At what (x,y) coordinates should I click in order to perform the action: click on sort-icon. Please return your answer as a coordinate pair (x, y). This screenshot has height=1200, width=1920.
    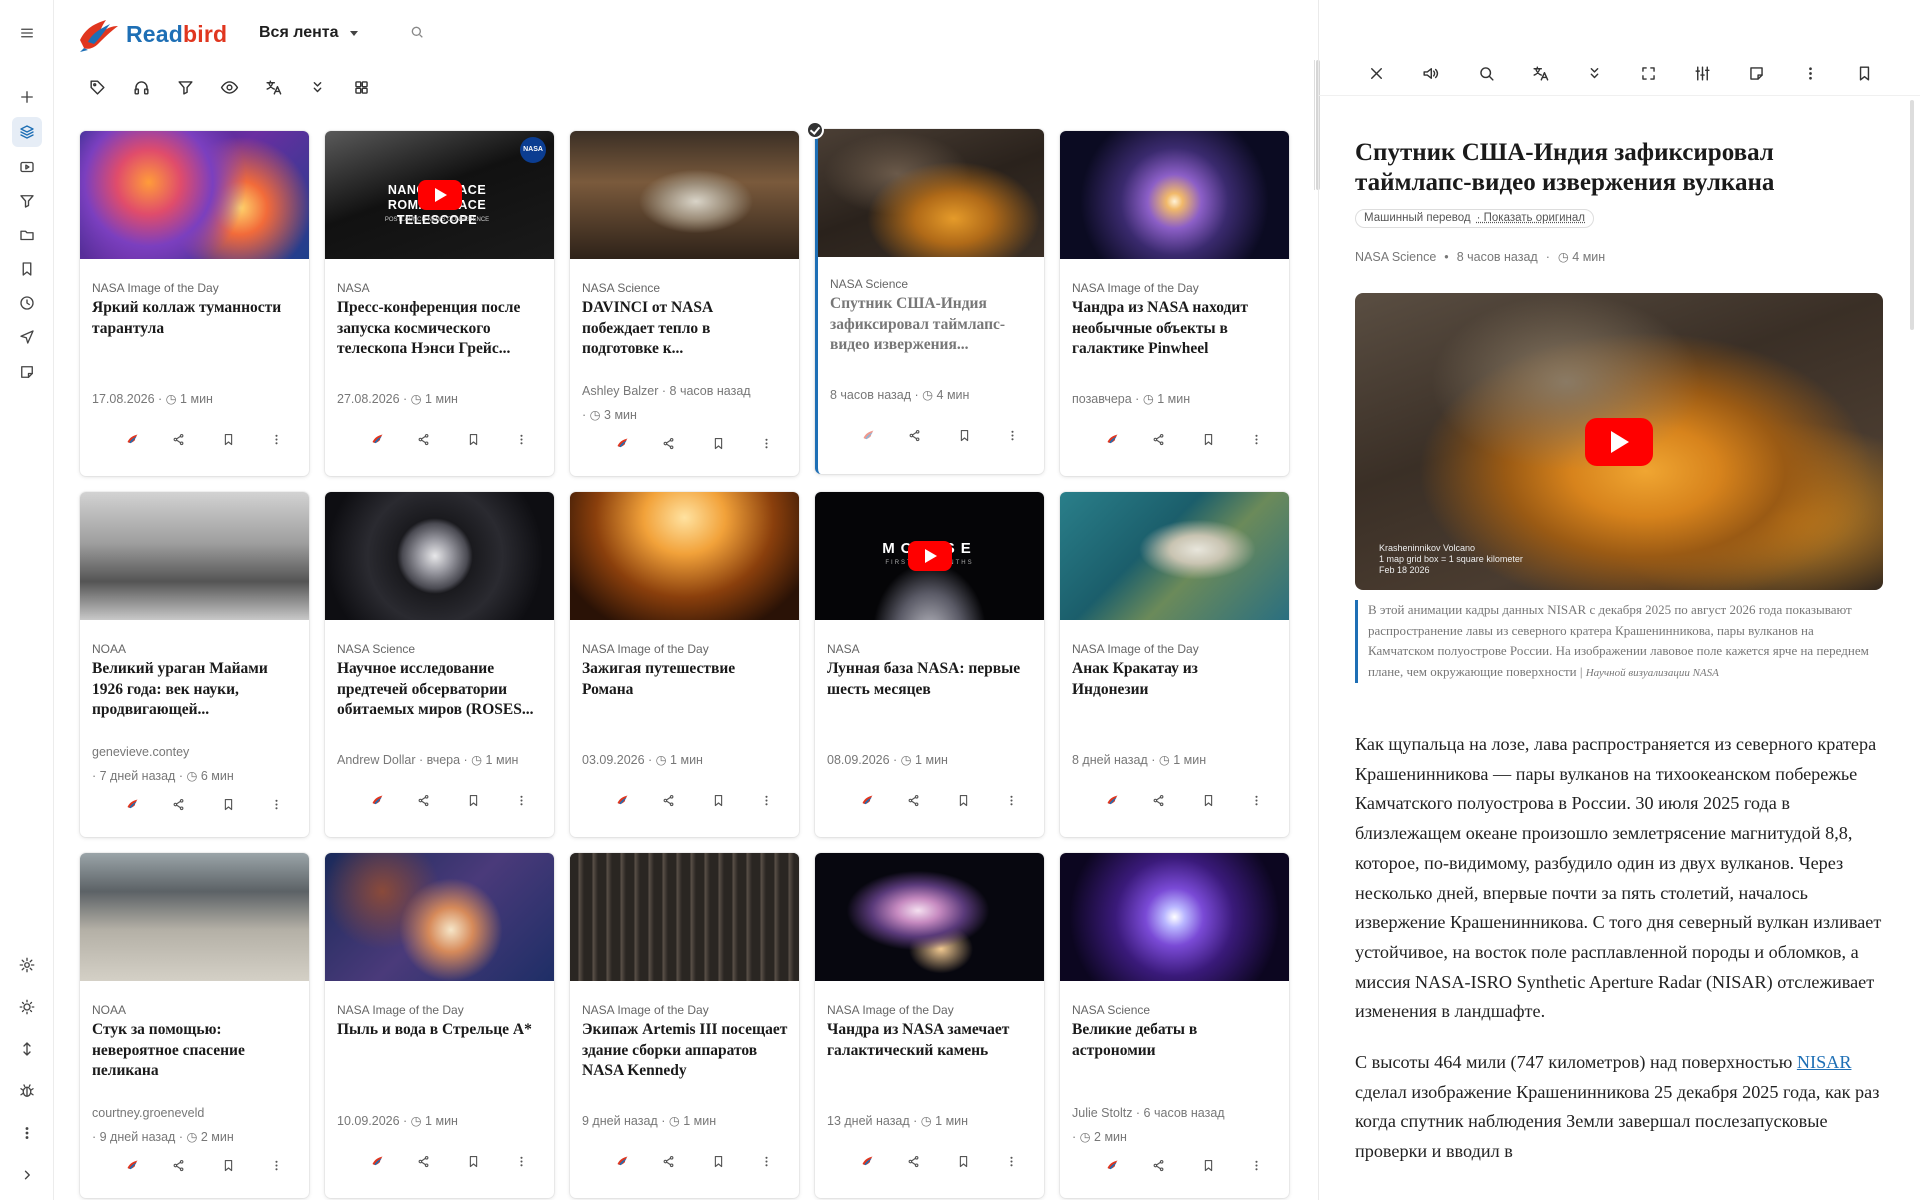
    Looking at the image, I should click on (27, 1049).